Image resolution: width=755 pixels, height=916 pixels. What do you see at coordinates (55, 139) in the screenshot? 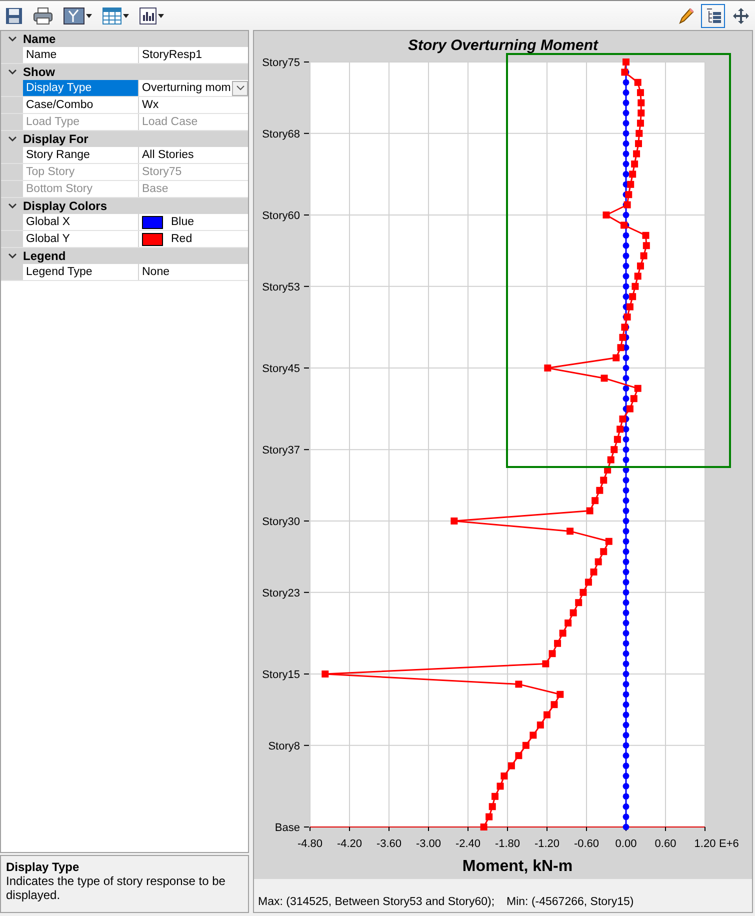
I see `category-title: Display For` at bounding box center [55, 139].